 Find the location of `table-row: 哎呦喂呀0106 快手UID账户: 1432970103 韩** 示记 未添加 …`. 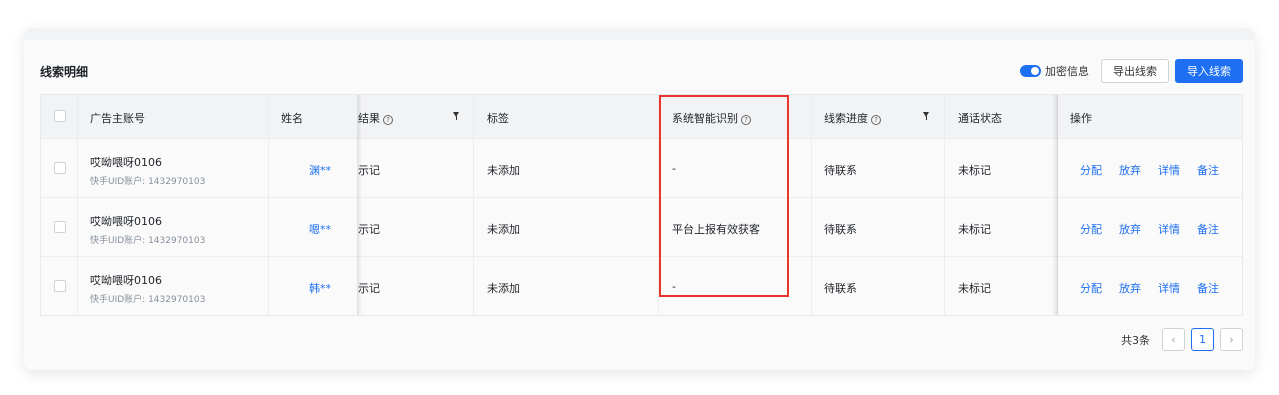

table-row: 哎呦喂呀0106 快手UID账户: 1432970103 韩** 示记 未添加 … is located at coordinates (641, 285).